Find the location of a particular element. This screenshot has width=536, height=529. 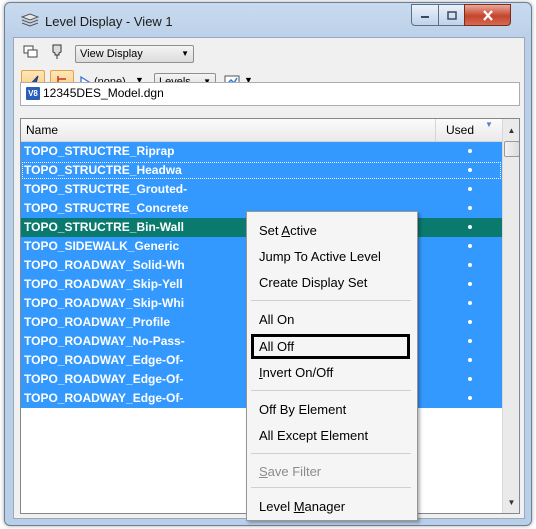

view-display-dropdown: View Display ▼ is located at coordinates (134, 54).